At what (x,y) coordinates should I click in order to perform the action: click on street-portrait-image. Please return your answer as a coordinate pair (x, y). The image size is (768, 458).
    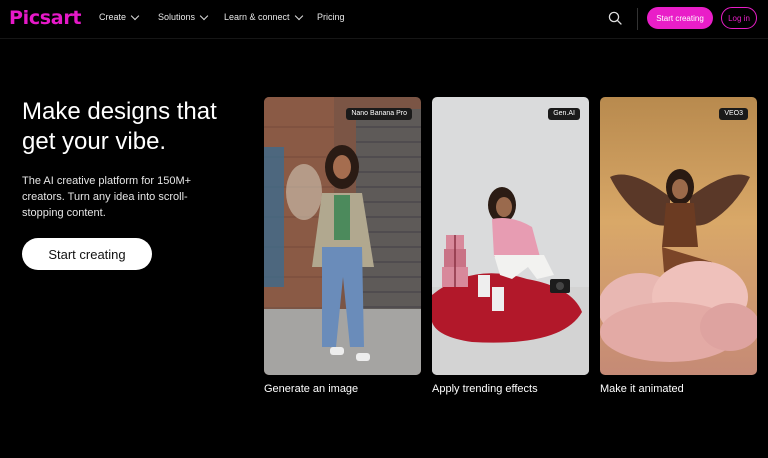
    Looking at the image, I should click on (342, 236).